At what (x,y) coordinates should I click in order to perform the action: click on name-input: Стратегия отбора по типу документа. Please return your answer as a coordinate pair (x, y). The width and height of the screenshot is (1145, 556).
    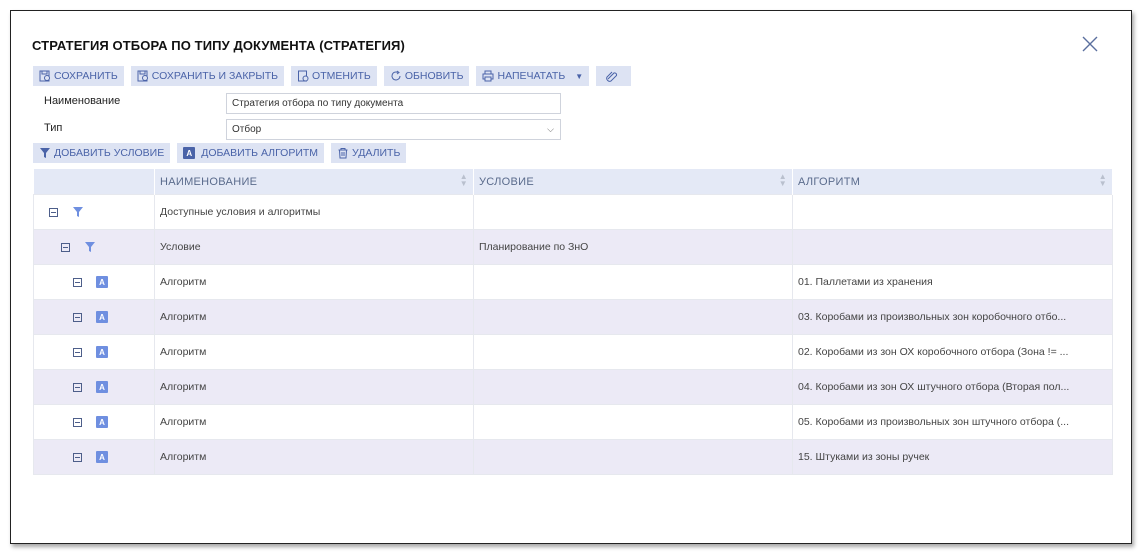
    Looking at the image, I should click on (393, 103).